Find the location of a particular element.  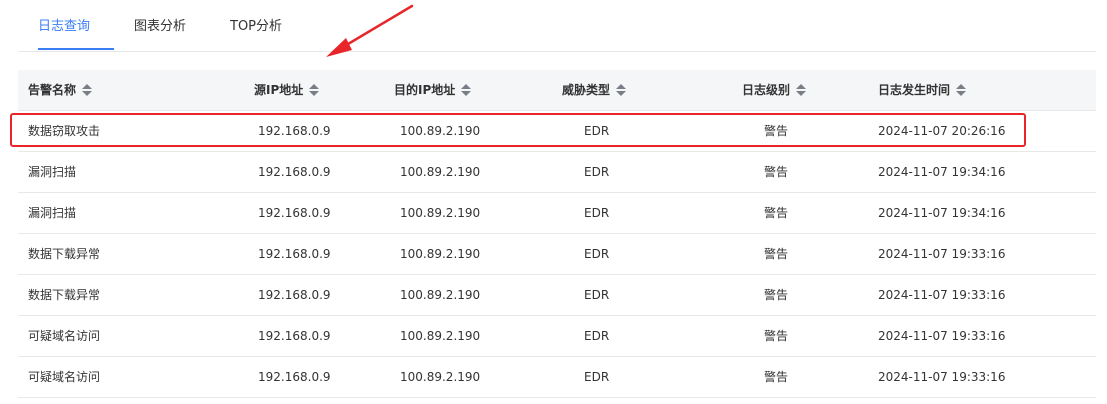

active-tab-indicator is located at coordinates (76, 49).